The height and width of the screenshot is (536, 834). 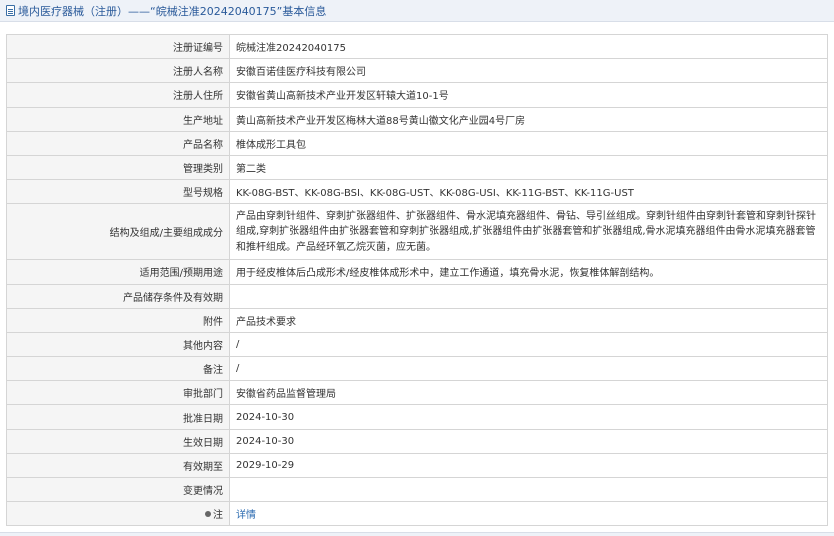 What do you see at coordinates (528, 95) in the screenshot?
I see `row-value: 安徽省黄山高新技术产业开发区轩辕大道10-1号` at bounding box center [528, 95].